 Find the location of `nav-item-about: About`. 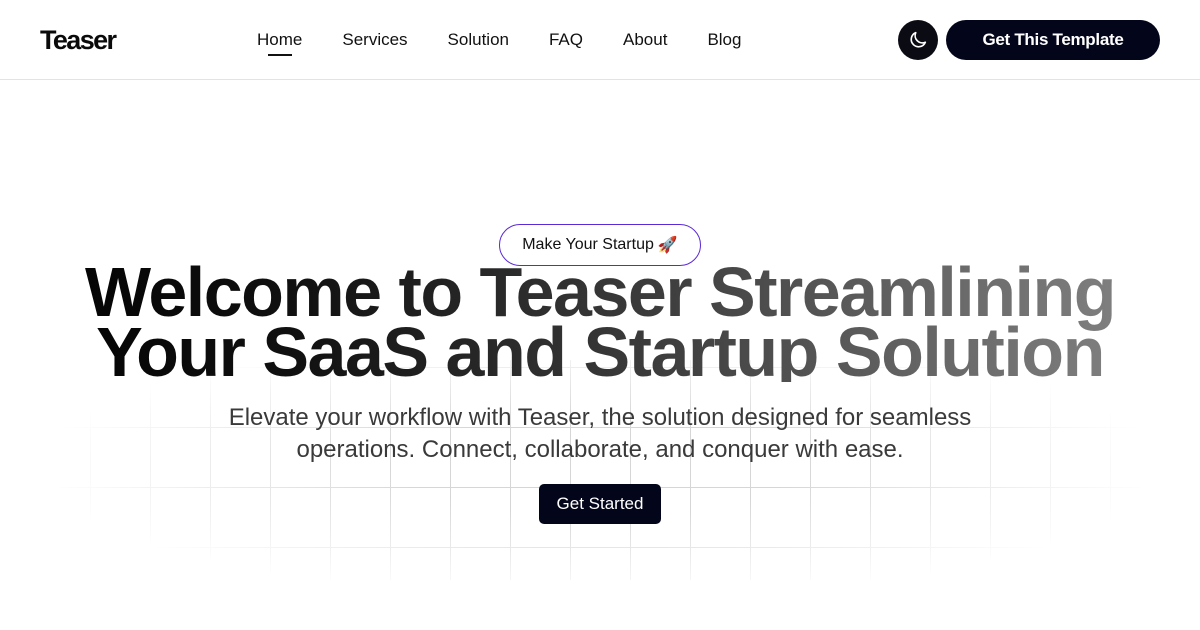

nav-item-about: About is located at coordinates (645, 40).